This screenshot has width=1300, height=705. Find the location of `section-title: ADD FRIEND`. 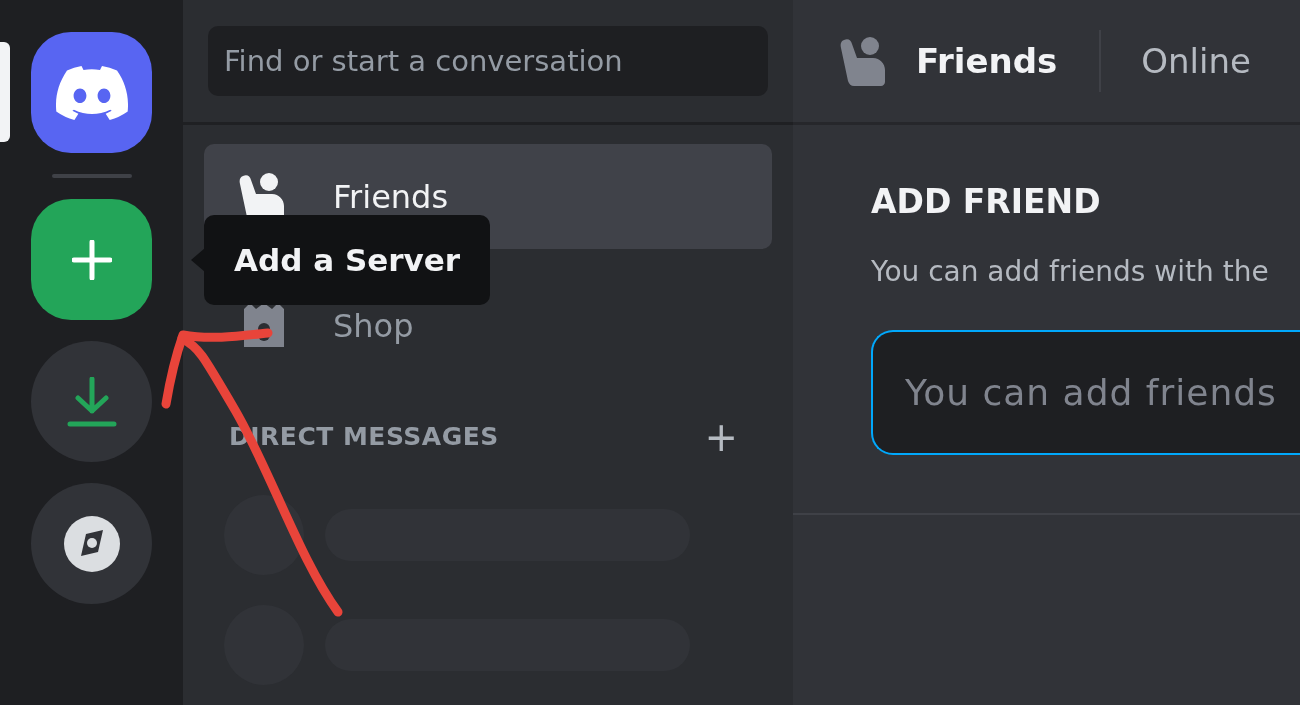

section-title: ADD FRIEND is located at coordinates (986, 202).